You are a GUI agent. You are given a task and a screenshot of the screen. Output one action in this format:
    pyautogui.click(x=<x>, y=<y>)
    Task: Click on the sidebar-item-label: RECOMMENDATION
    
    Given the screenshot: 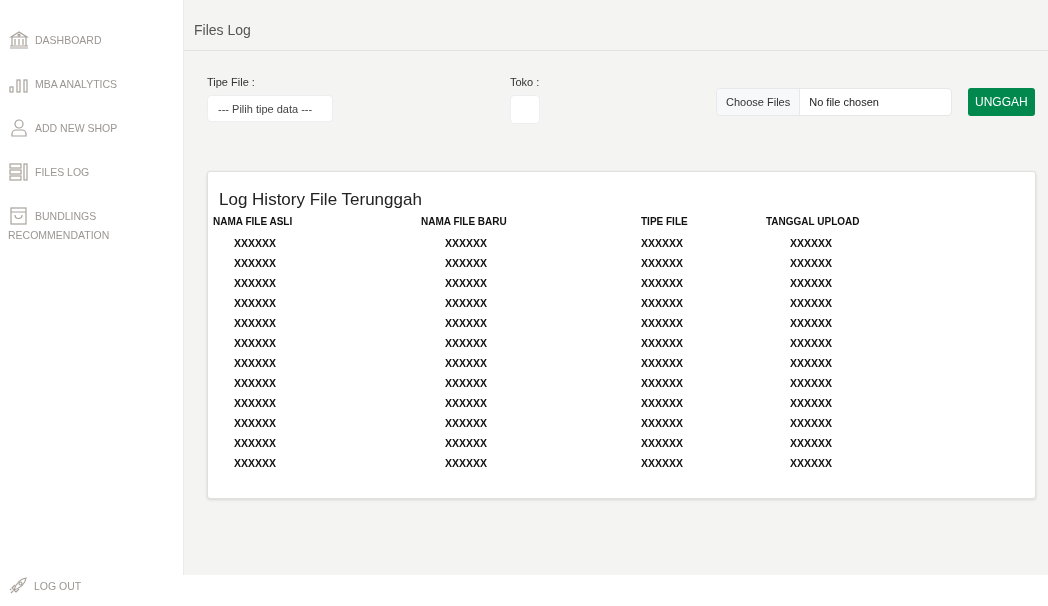 What is the action you would take?
    pyautogui.click(x=59, y=235)
    